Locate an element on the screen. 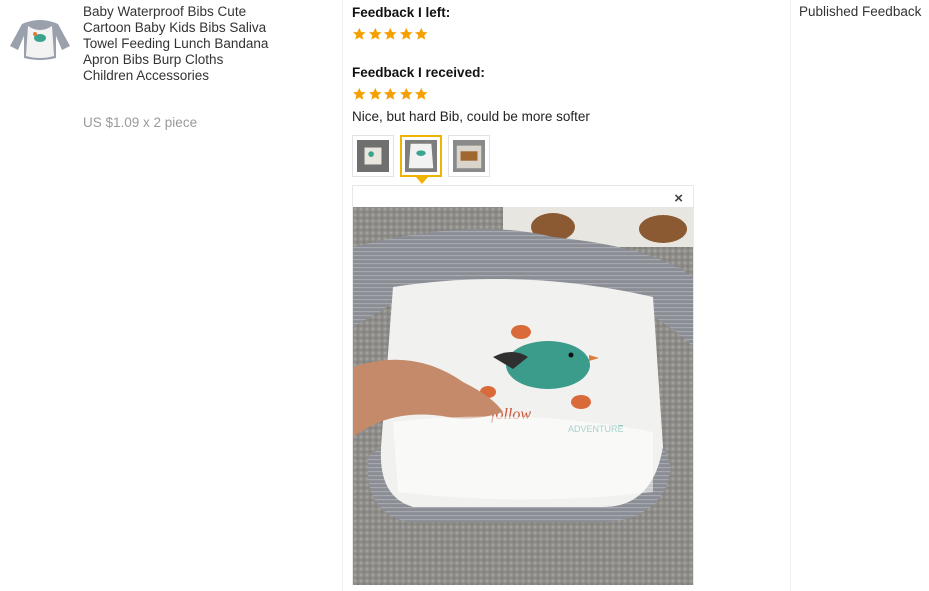  published-feedback-link: Published Feedback is located at coordinates (860, 11).